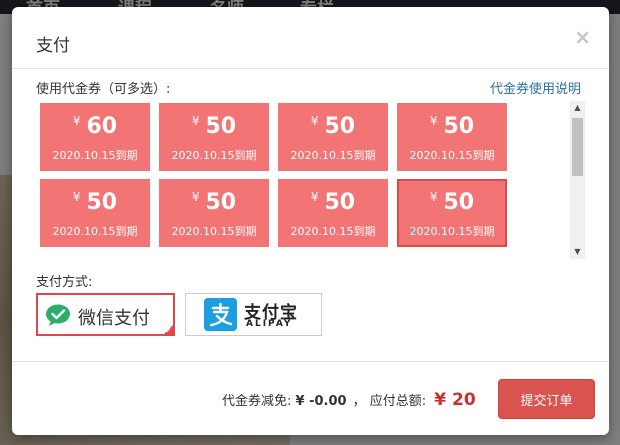 The image size is (620, 445). What do you see at coordinates (321, 401) in the screenshot?
I see `discount-value: ¥ -0.00` at bounding box center [321, 401].